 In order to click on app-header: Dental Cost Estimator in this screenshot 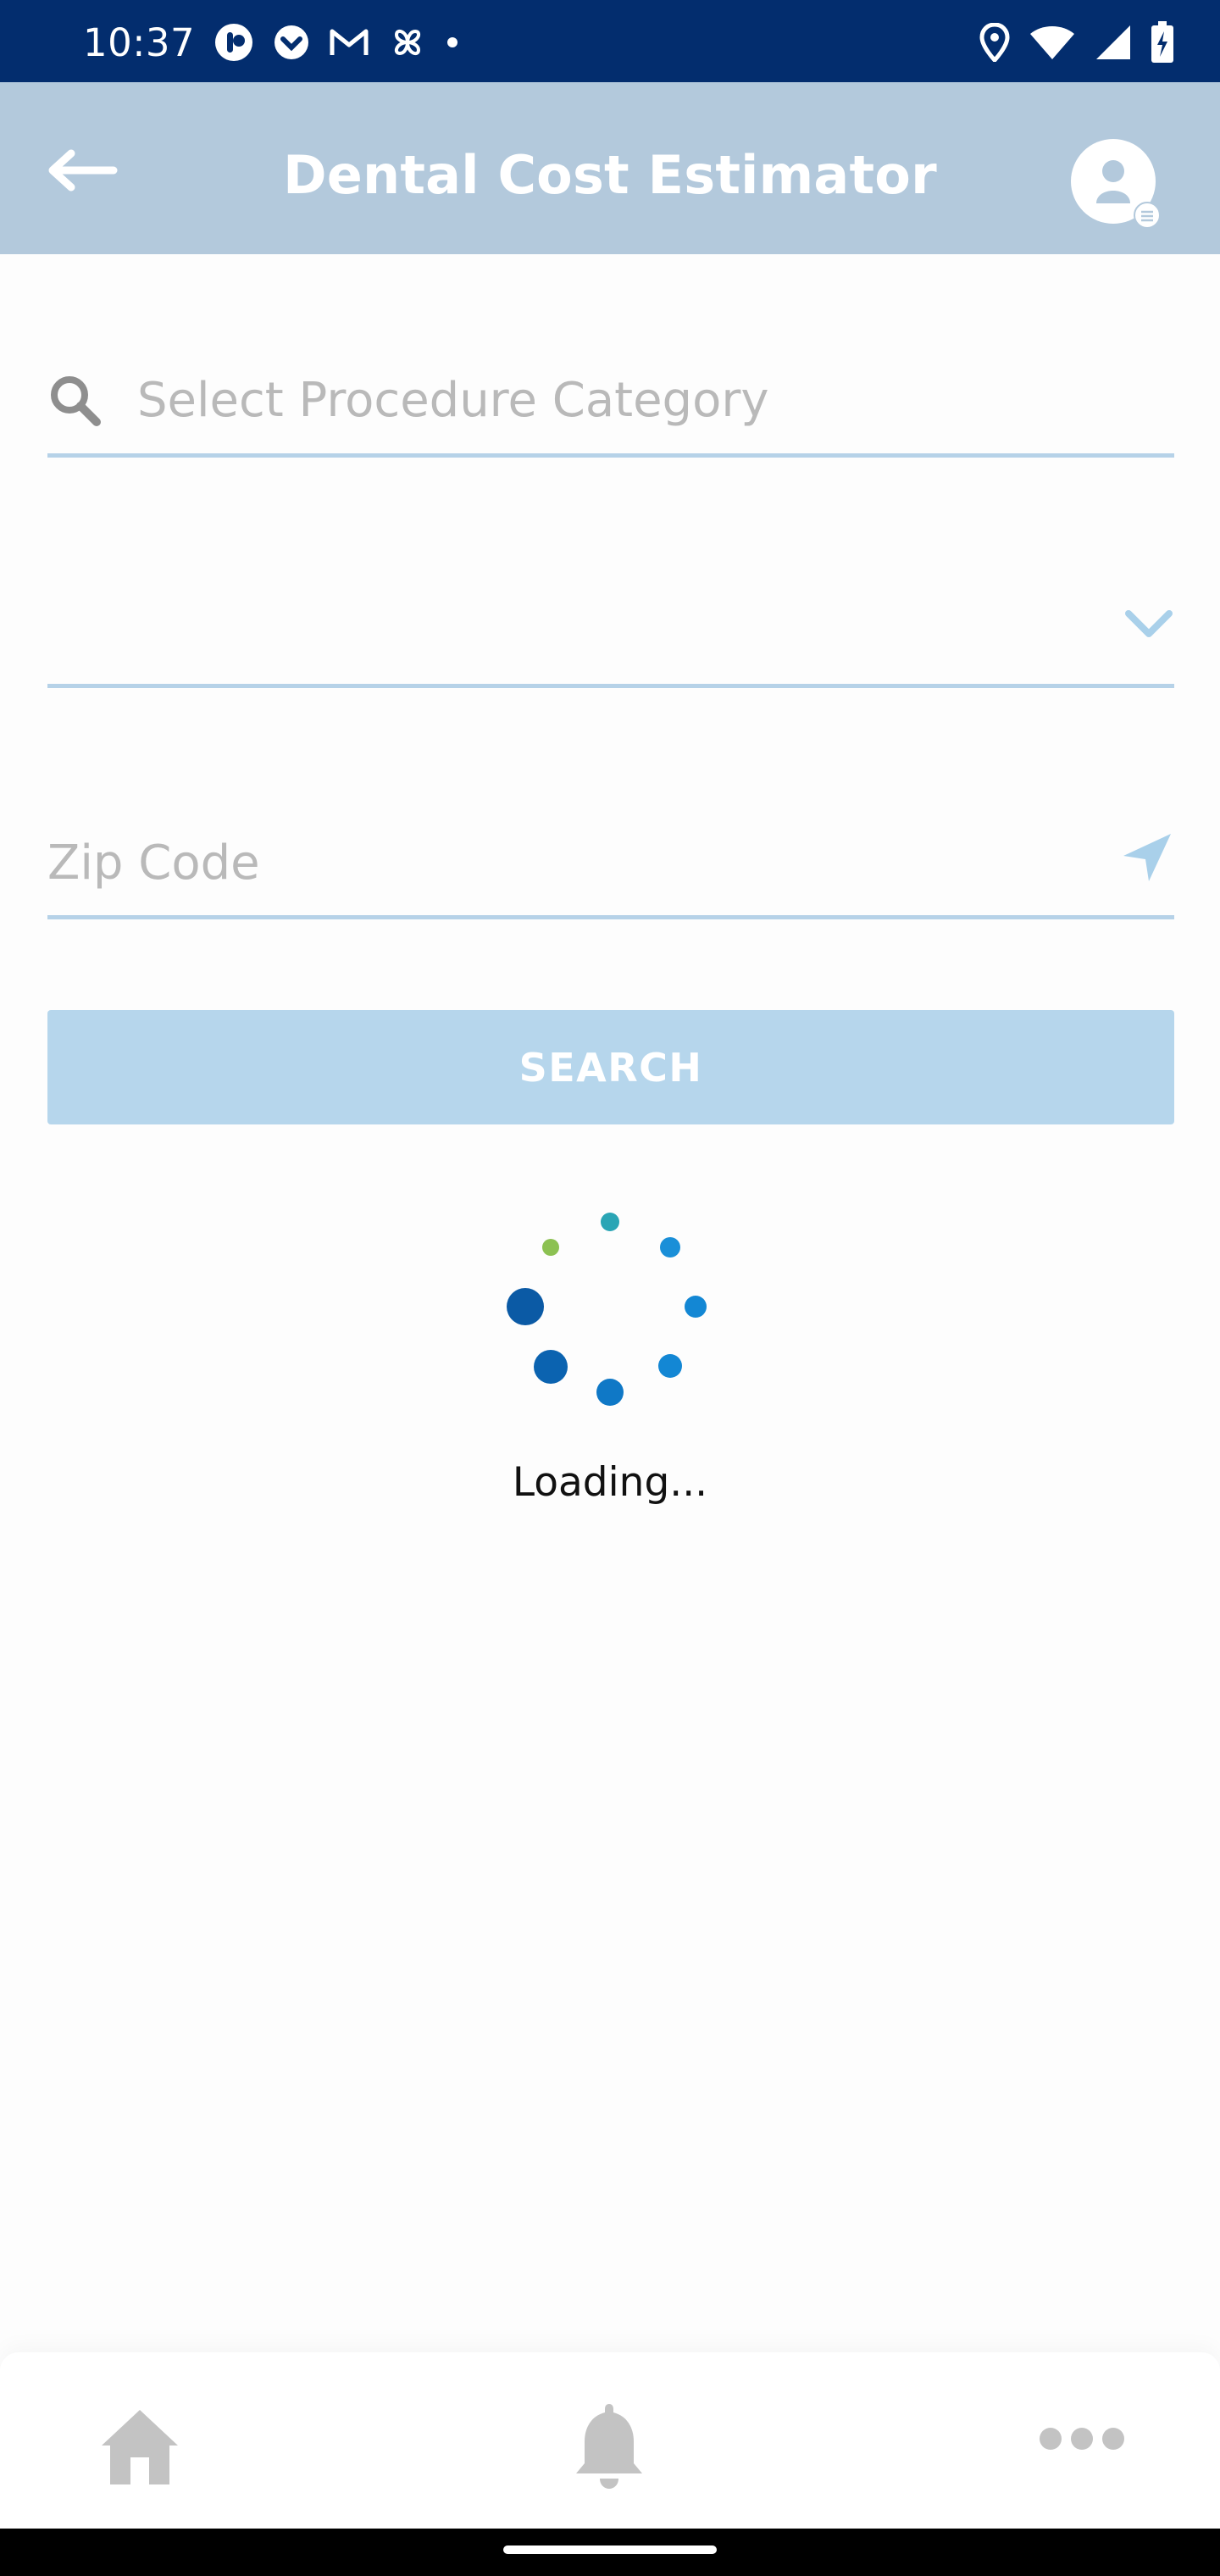, I will do `click(610, 168)`.